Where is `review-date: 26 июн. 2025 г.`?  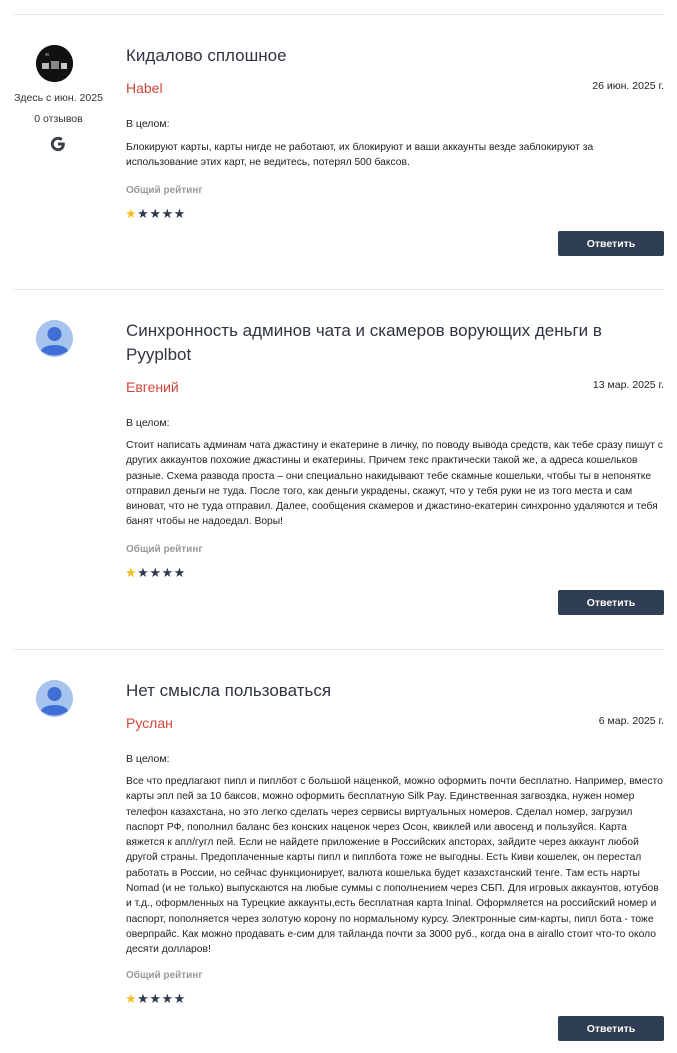
review-date: 26 июн. 2025 г. is located at coordinates (628, 86).